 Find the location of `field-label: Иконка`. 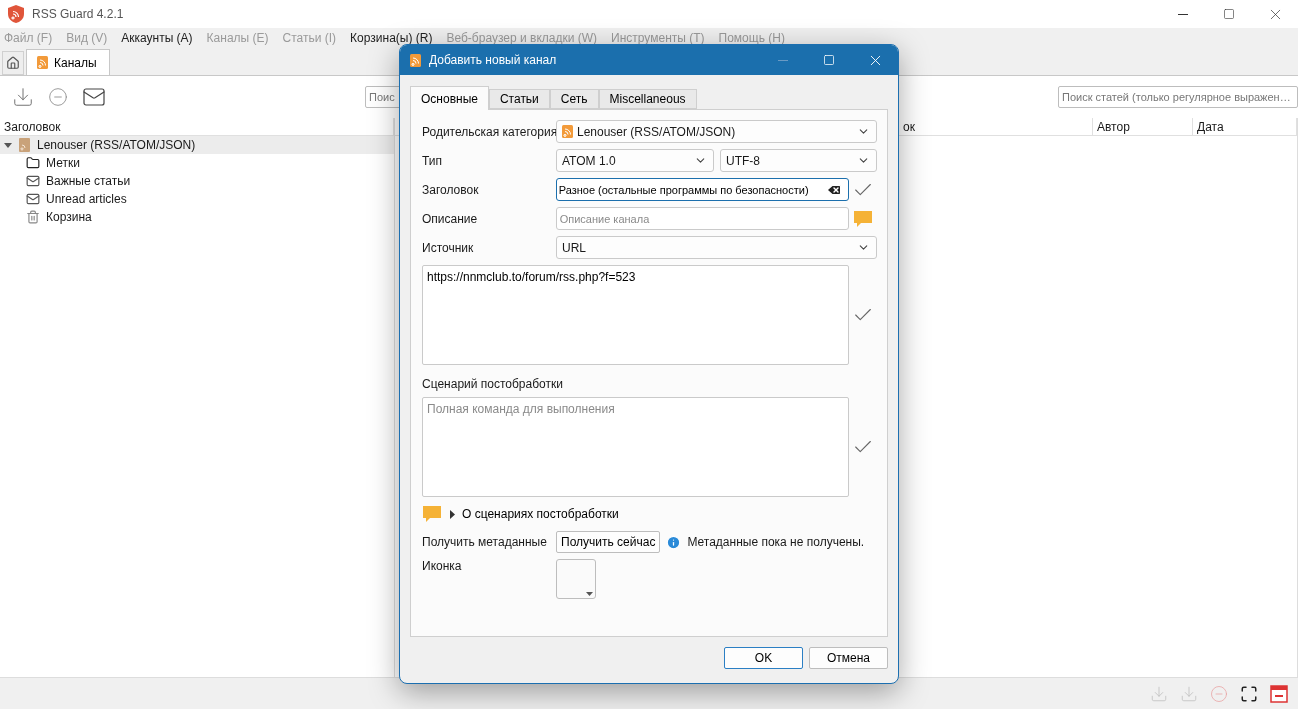

field-label: Иконка is located at coordinates (442, 566).